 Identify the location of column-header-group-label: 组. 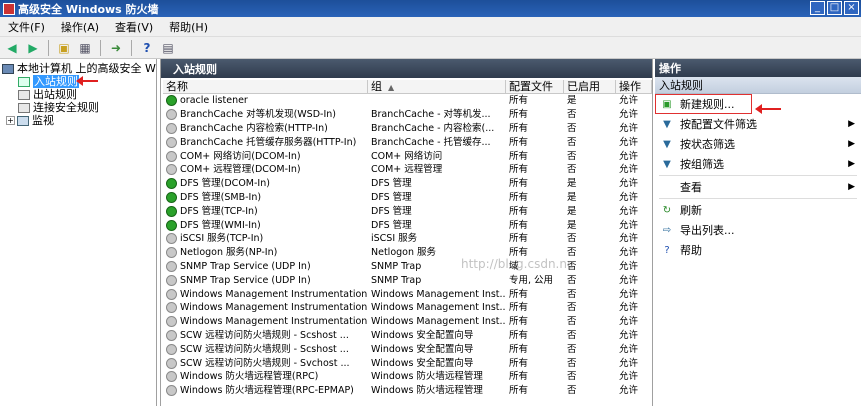
(376, 86).